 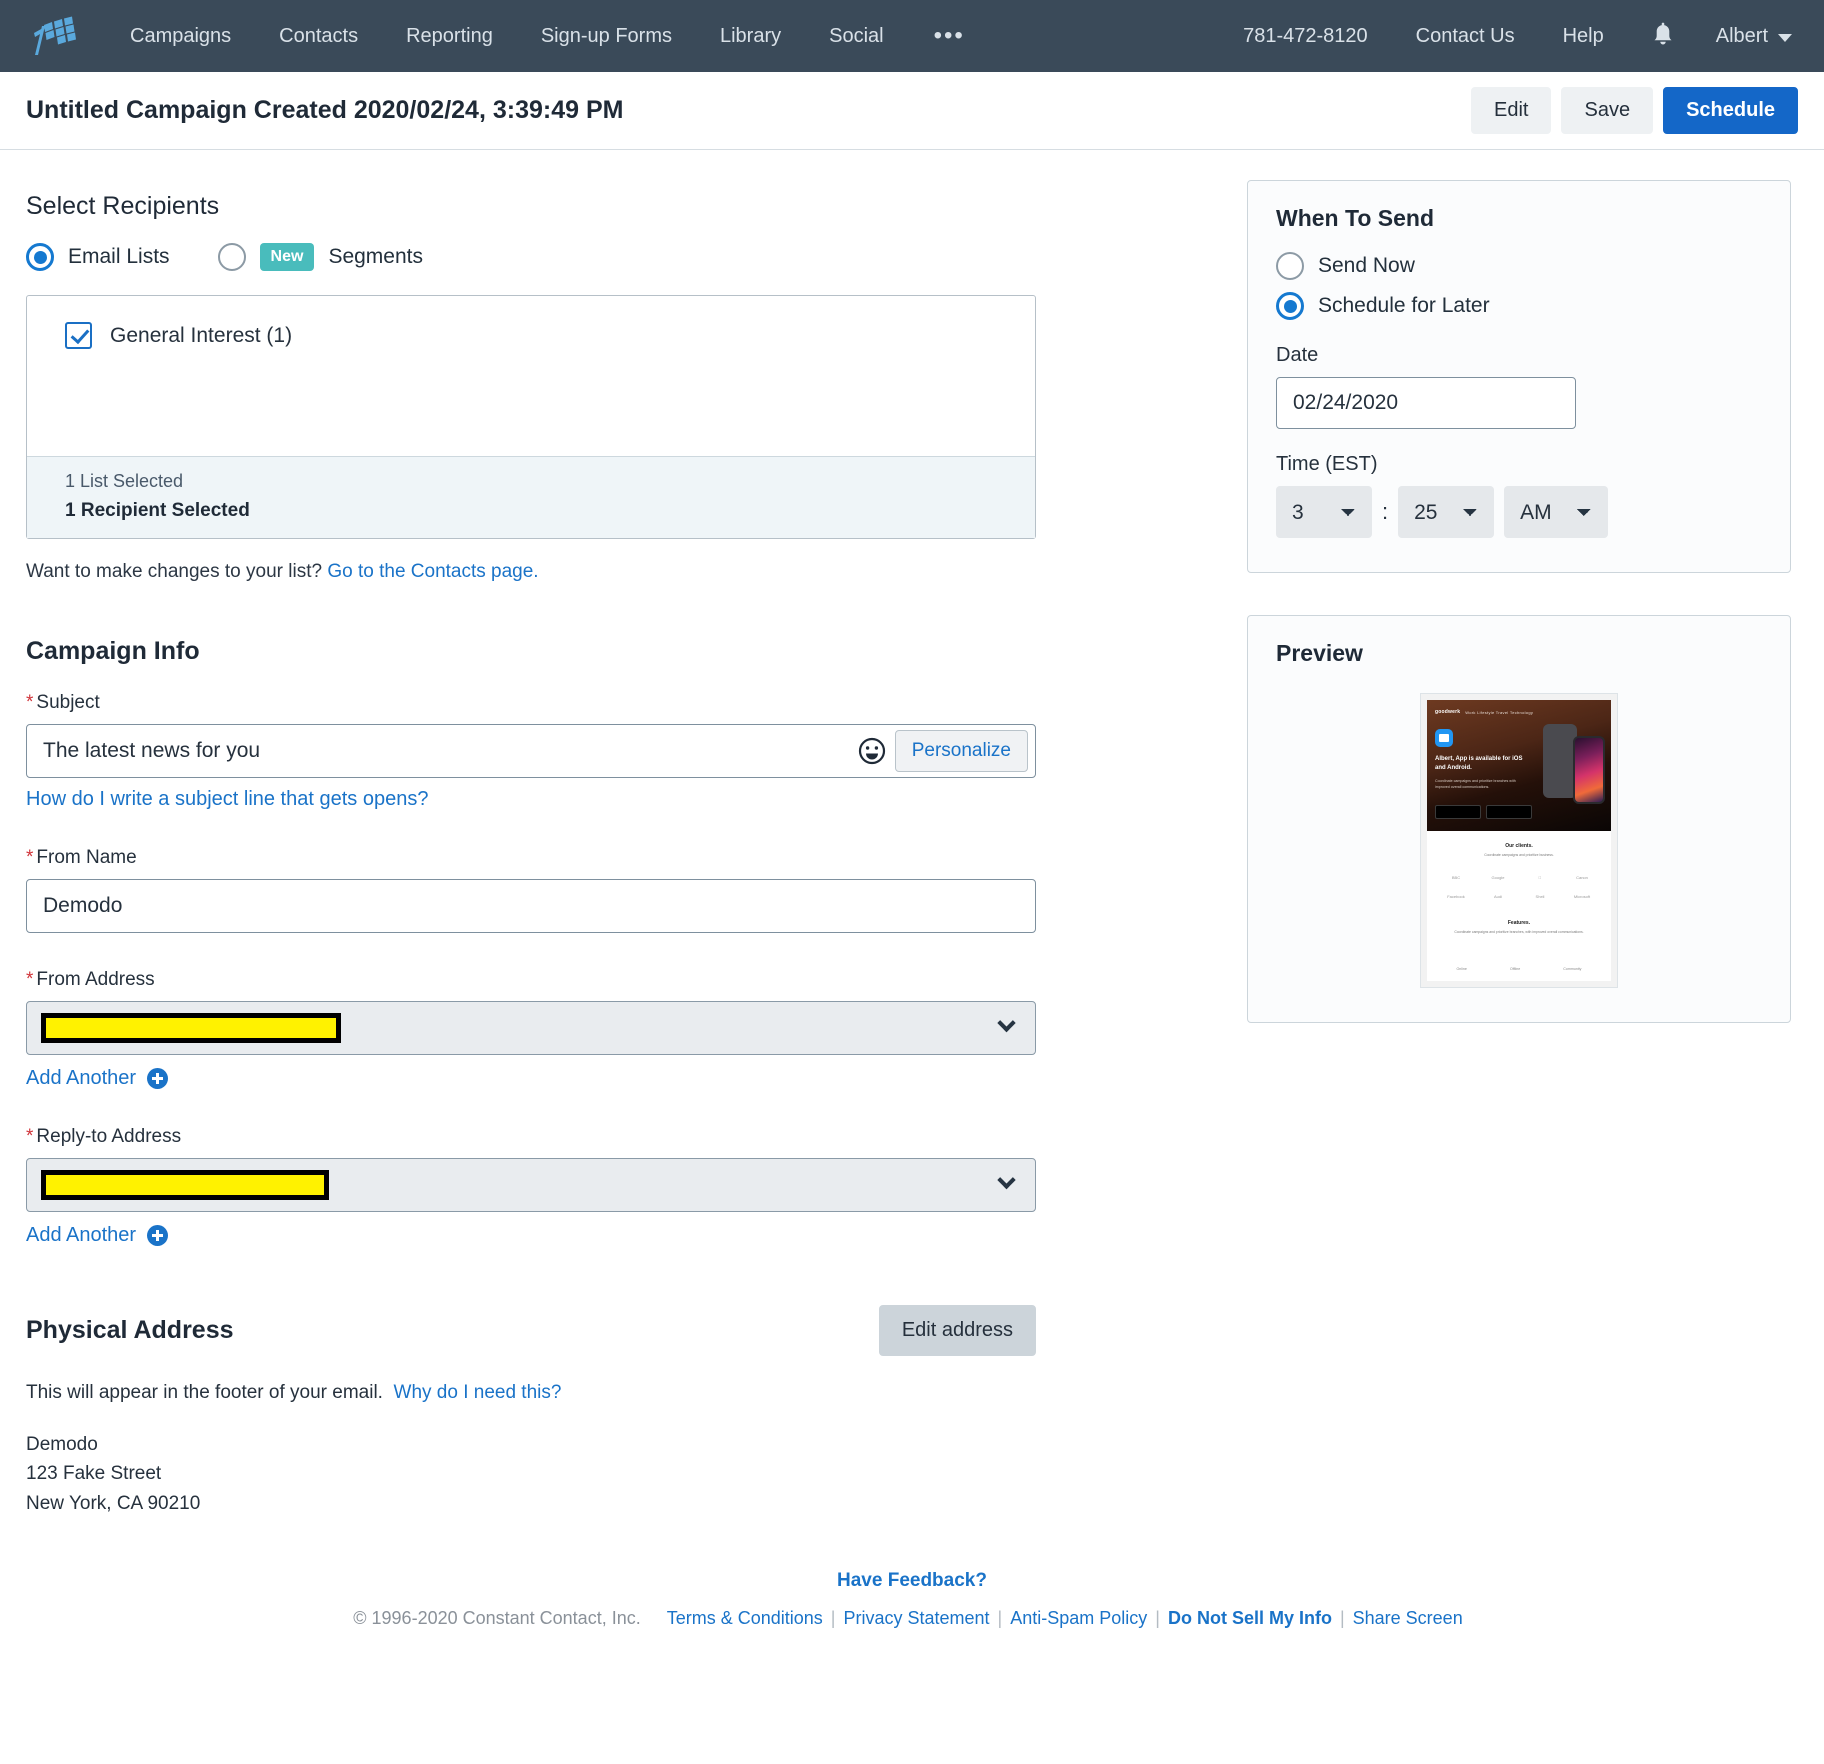 I want to click on user-menu: Albert, so click(x=1748, y=36).